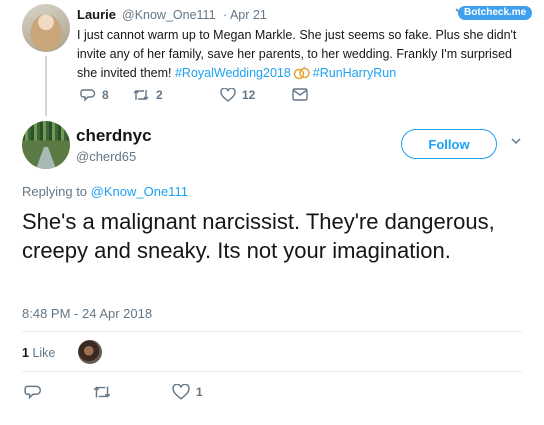 The image size is (544, 425). Describe the element at coordinates (46, 158) in the screenshot. I see `avatar-path-shape` at that location.